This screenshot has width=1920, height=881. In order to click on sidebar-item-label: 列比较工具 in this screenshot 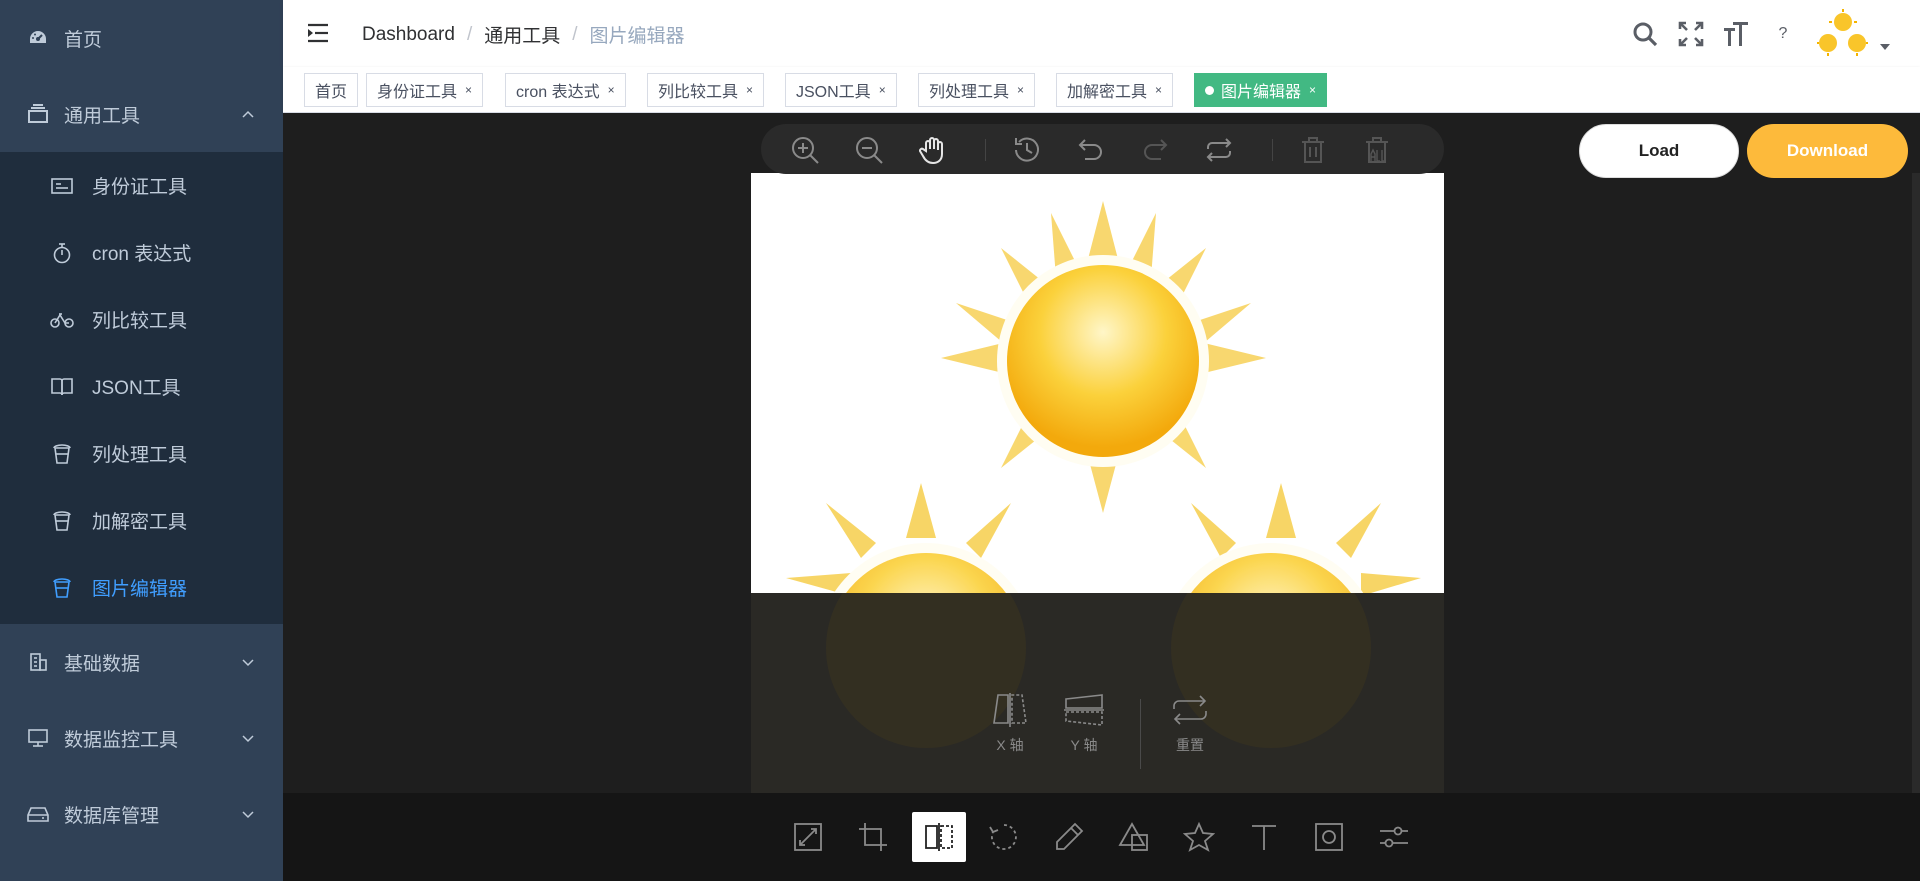, I will do `click(140, 321)`.